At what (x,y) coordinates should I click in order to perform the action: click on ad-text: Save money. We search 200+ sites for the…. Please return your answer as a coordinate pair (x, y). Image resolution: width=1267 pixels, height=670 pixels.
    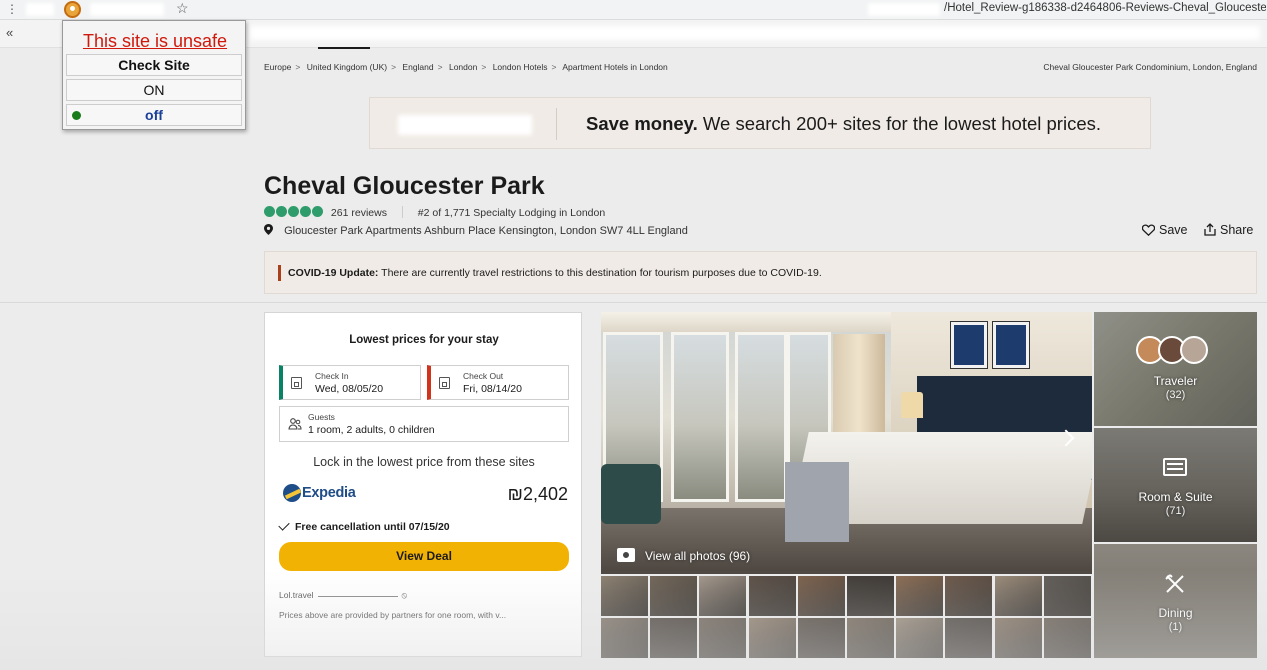
    Looking at the image, I should click on (844, 123).